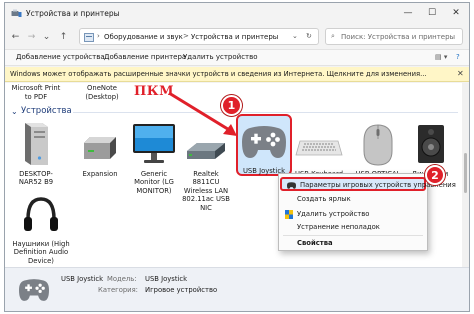 This screenshot has height=314, width=474. Describe the element at coordinates (289, 214) in the screenshot. I see `shield-icon` at that location.